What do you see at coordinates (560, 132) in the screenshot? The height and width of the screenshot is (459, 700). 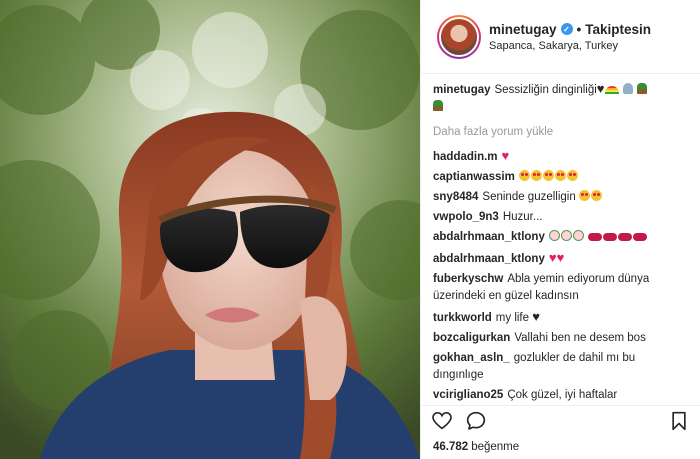 I see `load-more-comments-link: Daha fazla yorum yükle` at bounding box center [560, 132].